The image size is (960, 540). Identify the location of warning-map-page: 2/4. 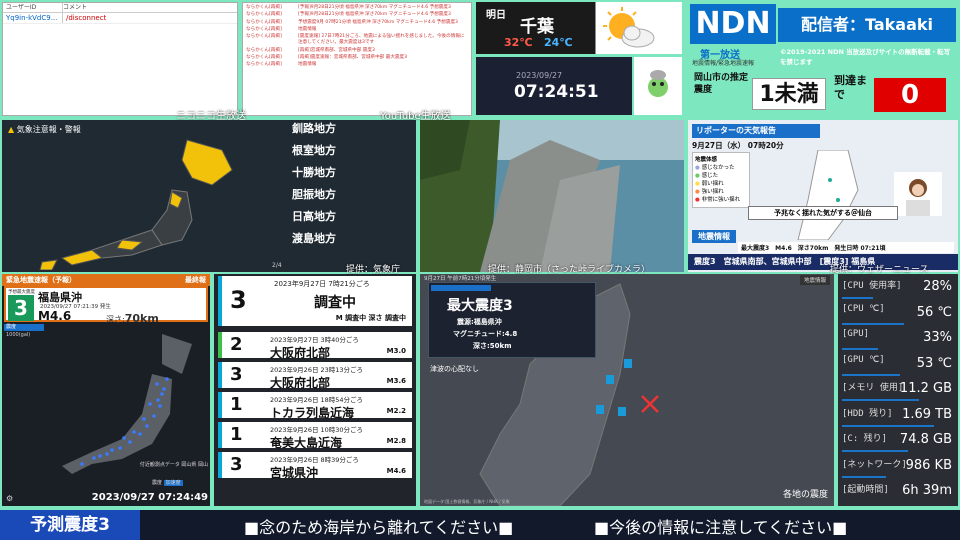
(277, 265).